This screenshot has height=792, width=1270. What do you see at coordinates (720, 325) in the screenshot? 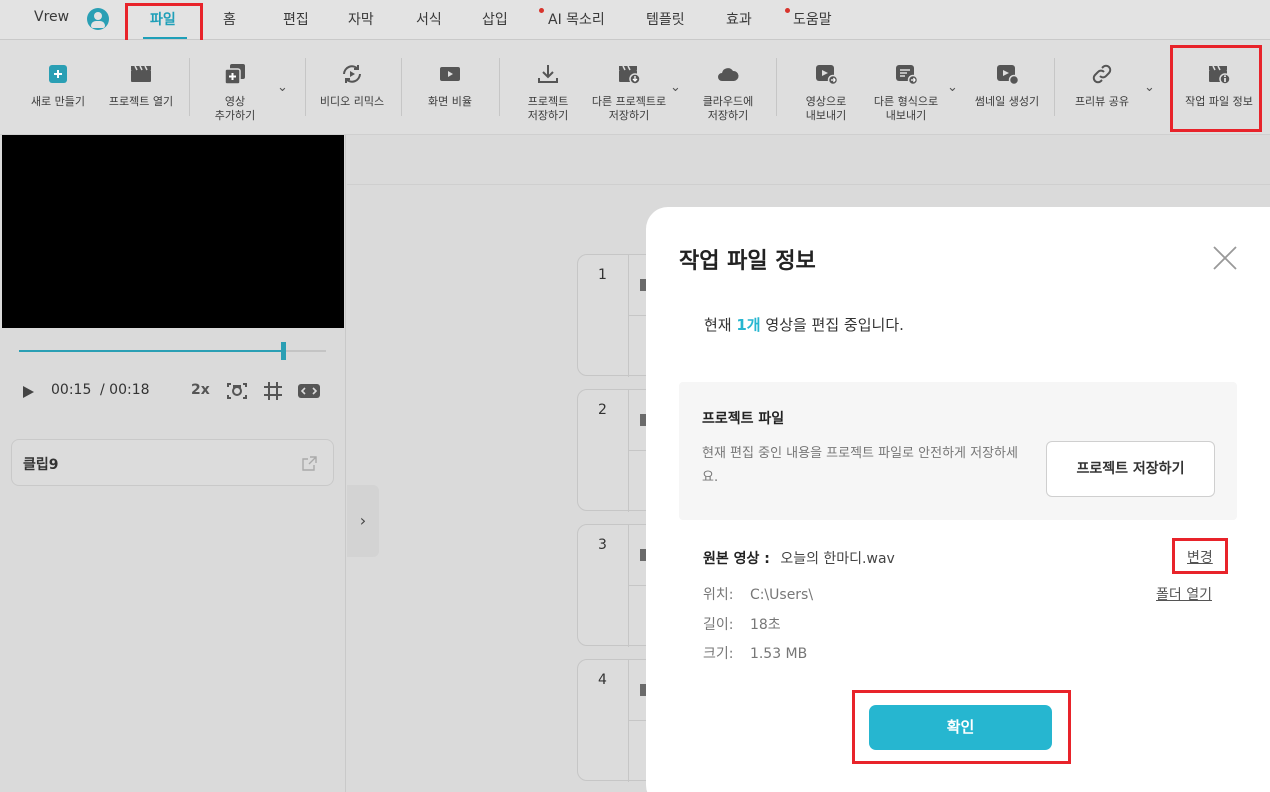
I see `summary-prefix: 현재` at bounding box center [720, 325].